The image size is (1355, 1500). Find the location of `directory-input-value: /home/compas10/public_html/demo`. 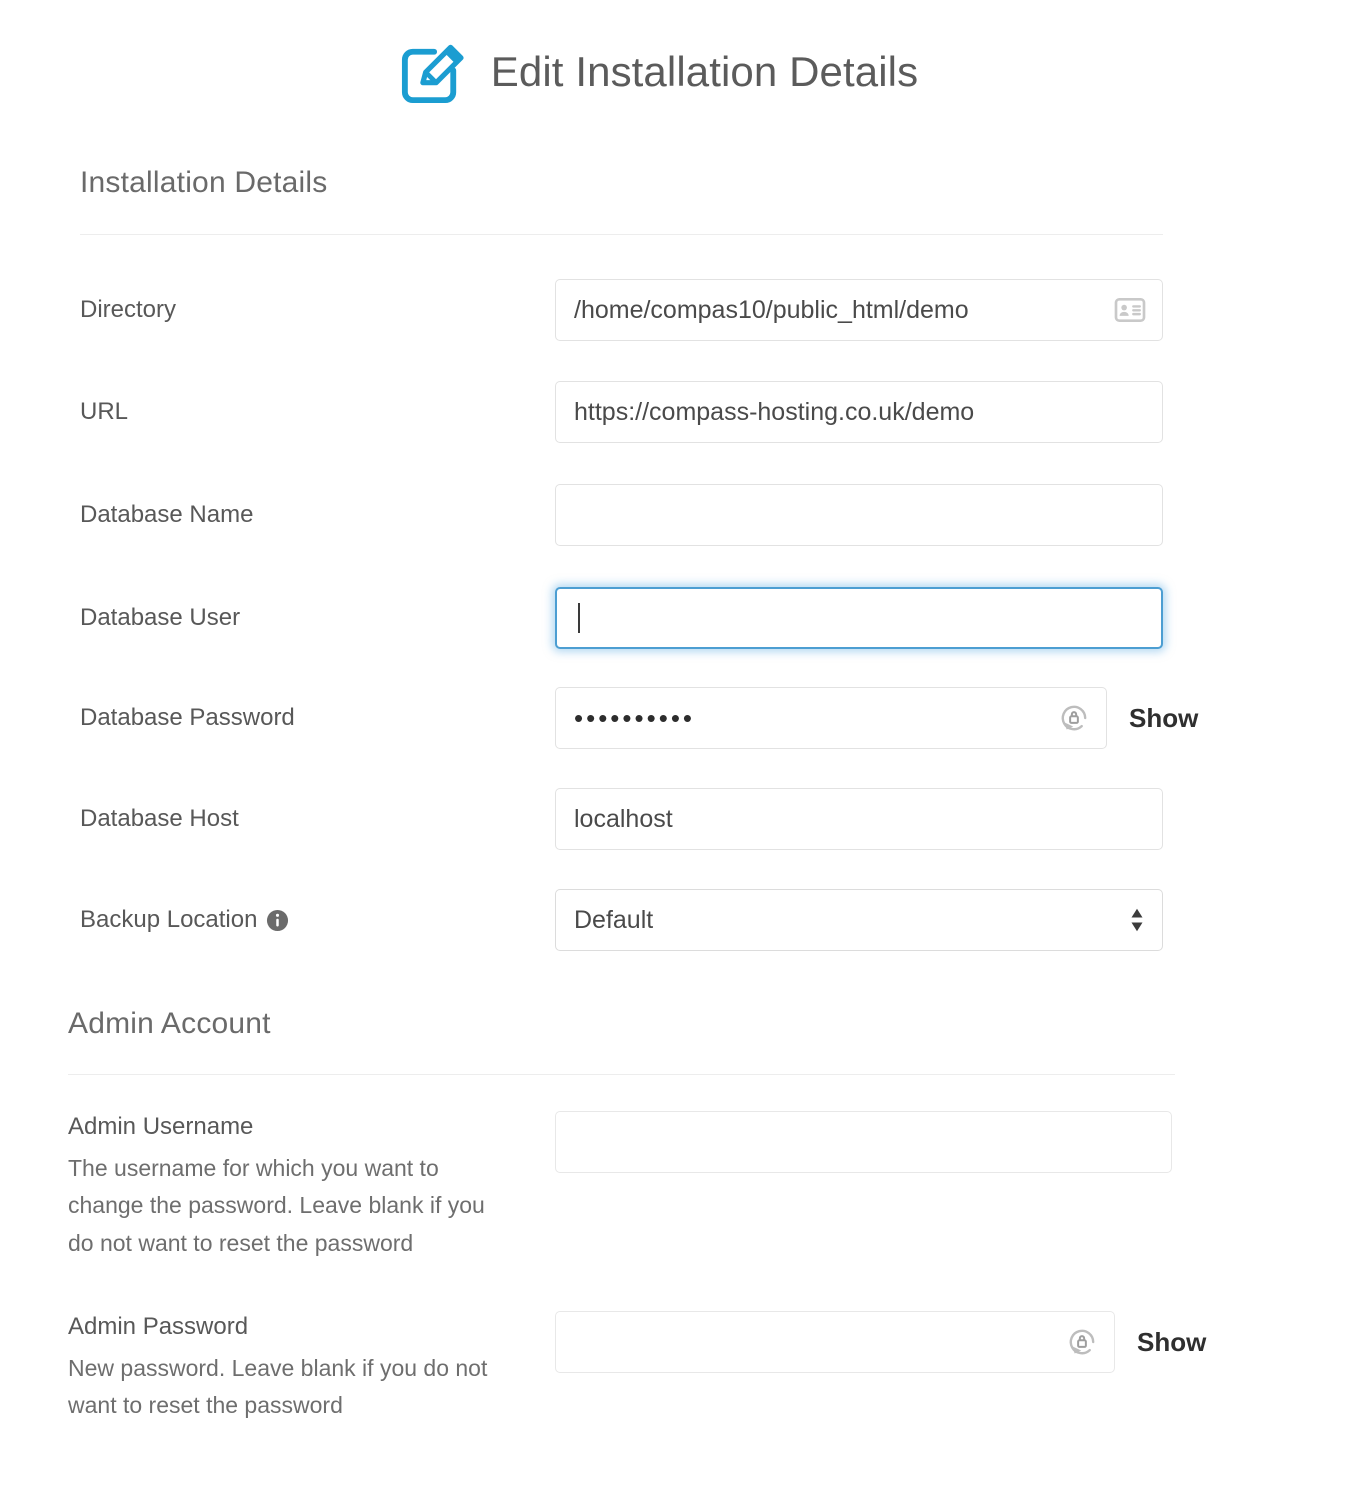

directory-input-value: /home/compas10/public_html/demo is located at coordinates (771, 309).